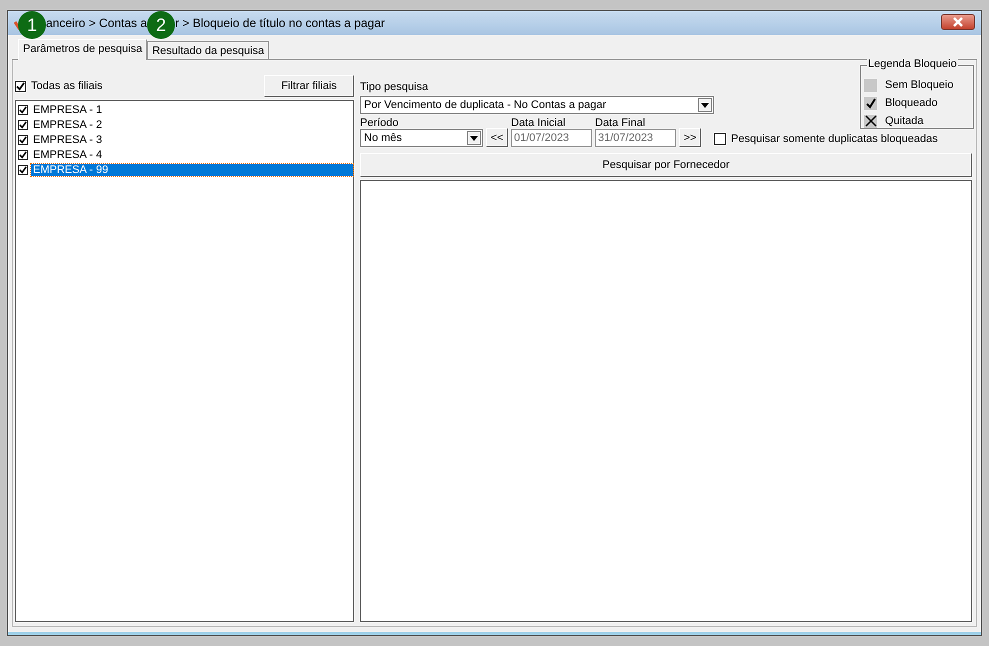 Image resolution: width=989 pixels, height=646 pixels. Describe the element at coordinates (32, 25) in the screenshot. I see `step-marker: 1` at that location.